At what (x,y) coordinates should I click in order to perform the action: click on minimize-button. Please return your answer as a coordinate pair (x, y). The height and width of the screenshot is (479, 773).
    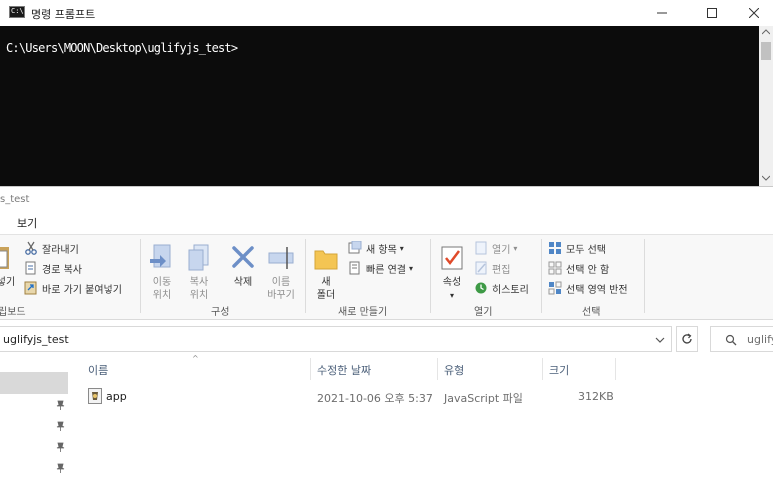
    Looking at the image, I should click on (662, 13).